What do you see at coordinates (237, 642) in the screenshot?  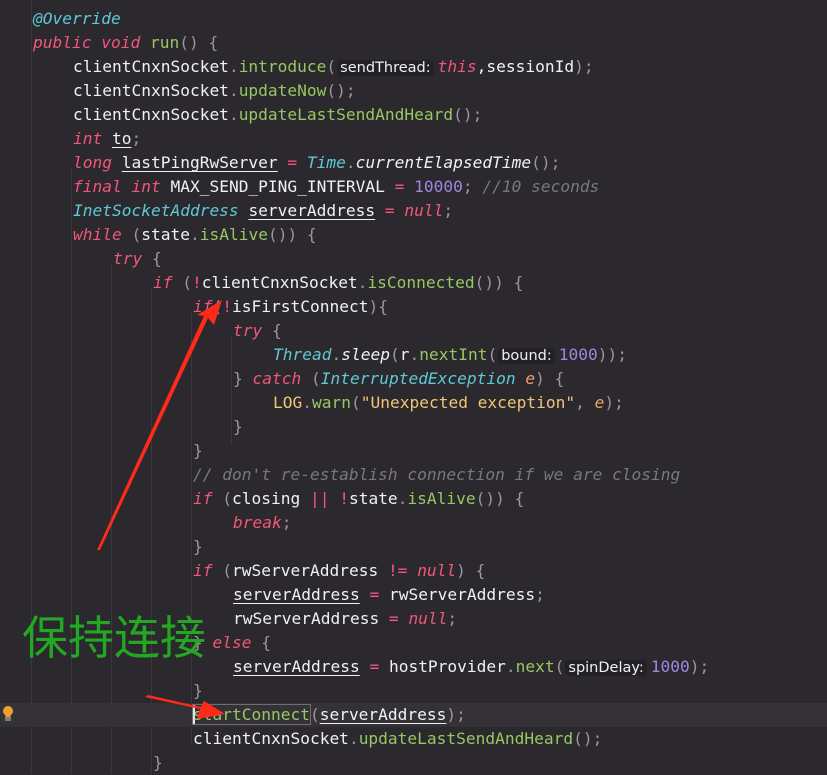 I see `code-token: else` at bounding box center [237, 642].